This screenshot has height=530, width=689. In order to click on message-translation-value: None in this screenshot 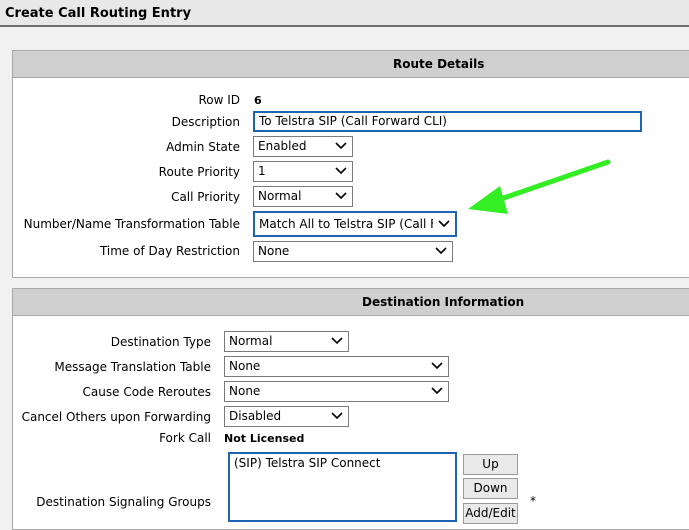, I will do `click(245, 366)`.